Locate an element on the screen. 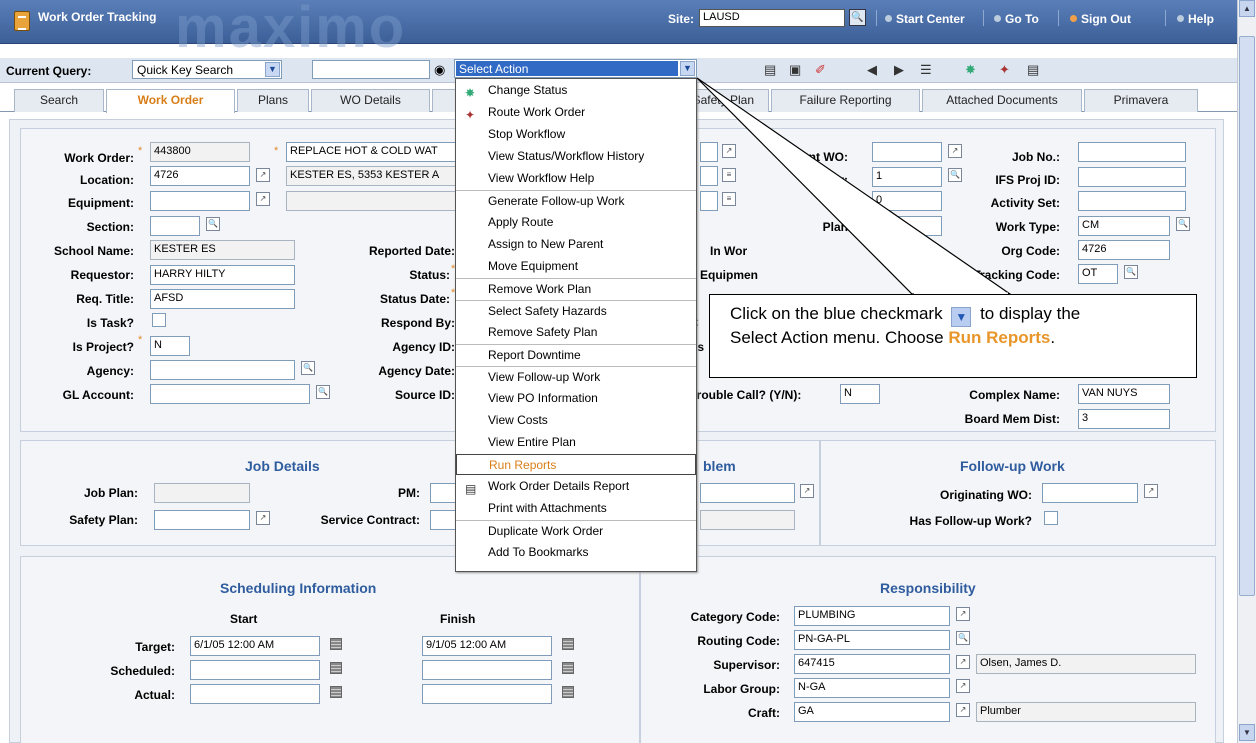 Image resolution: width=1256 pixels, height=743 pixels. menu-item-view-status-history: View Status/Workflow History is located at coordinates (576, 156).